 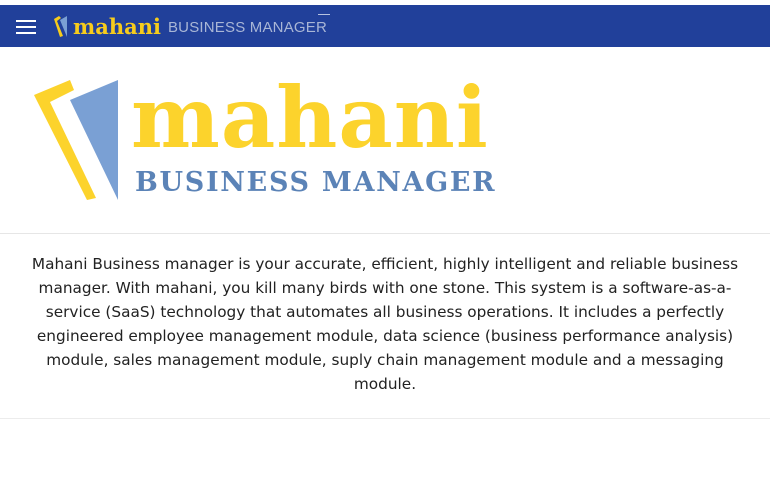 What do you see at coordinates (117, 26) in the screenshot?
I see `navbar-logo-word: mahani` at bounding box center [117, 26].